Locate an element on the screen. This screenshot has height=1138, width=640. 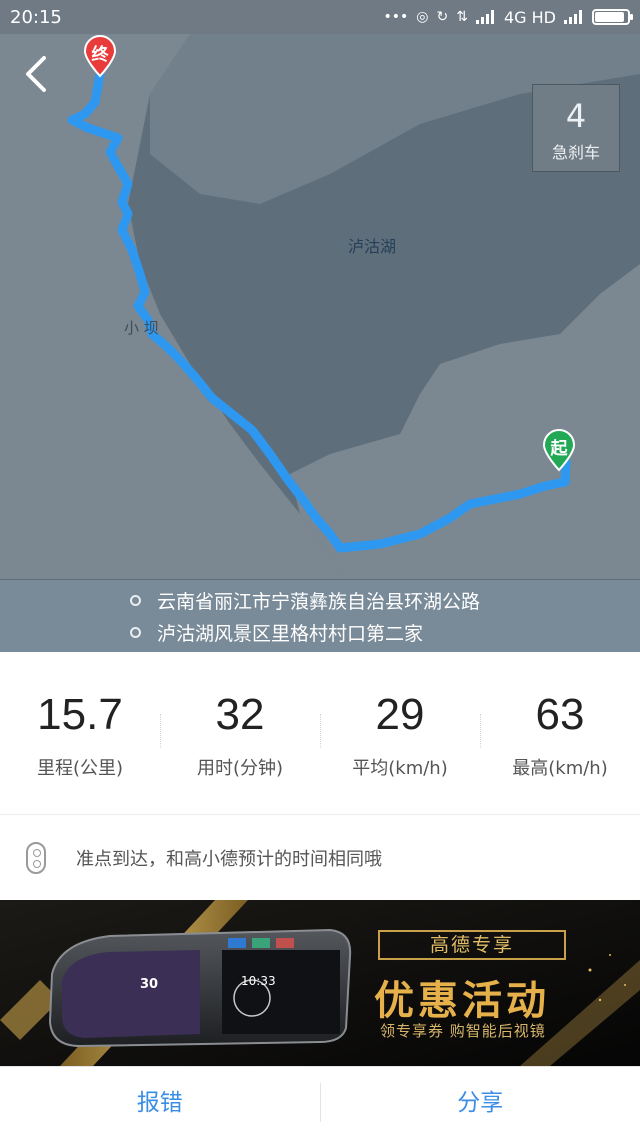
end-address: 泸沽湖风景区里格村村口第二家 is located at coordinates (290, 633).